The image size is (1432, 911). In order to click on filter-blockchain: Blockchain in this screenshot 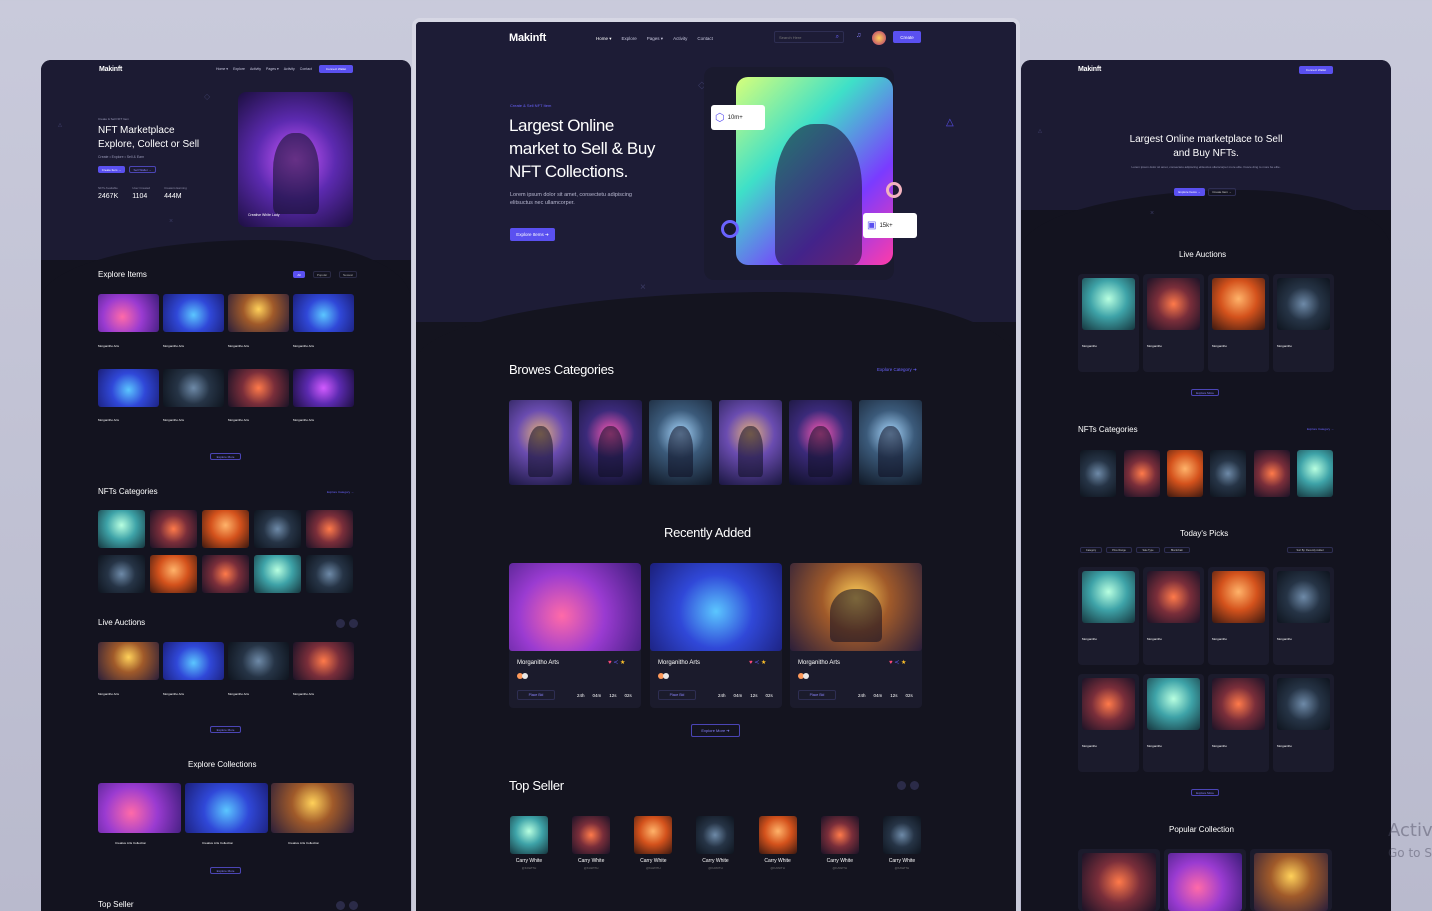, I will do `click(1177, 550)`.